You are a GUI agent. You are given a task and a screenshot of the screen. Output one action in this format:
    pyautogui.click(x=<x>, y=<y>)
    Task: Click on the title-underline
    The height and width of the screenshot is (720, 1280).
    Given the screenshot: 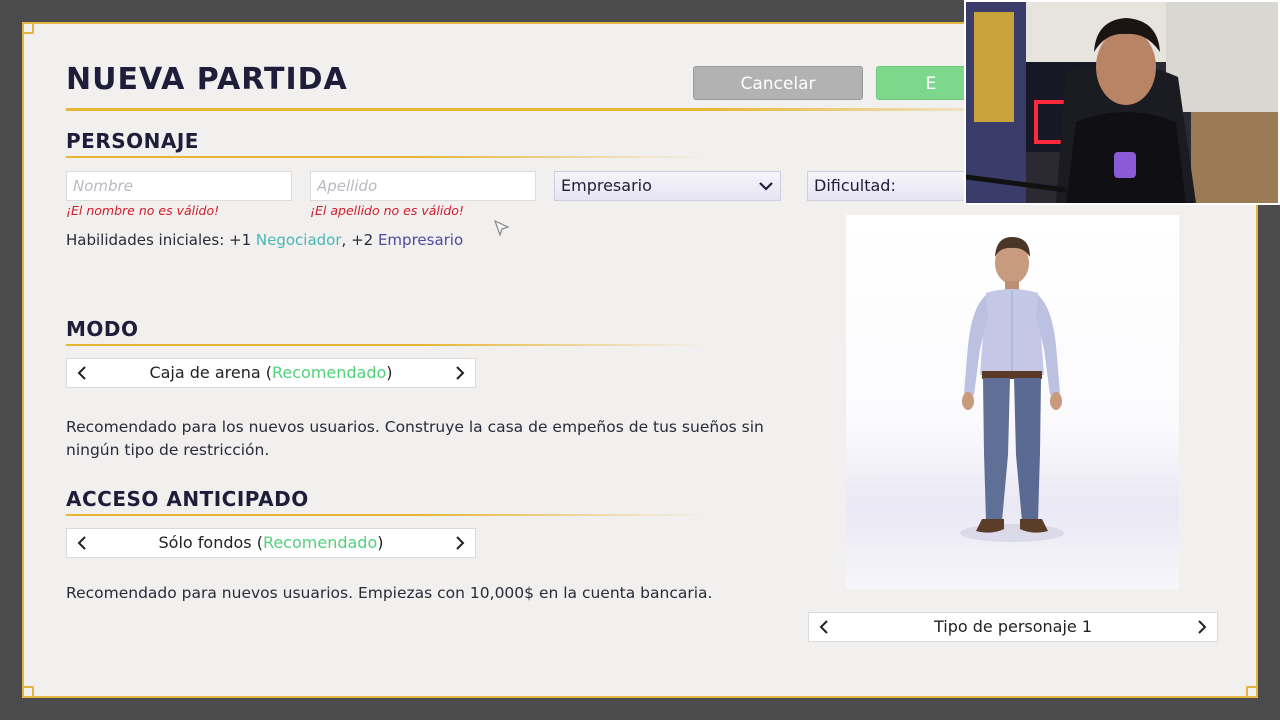 What is the action you would take?
    pyautogui.click(x=521, y=109)
    